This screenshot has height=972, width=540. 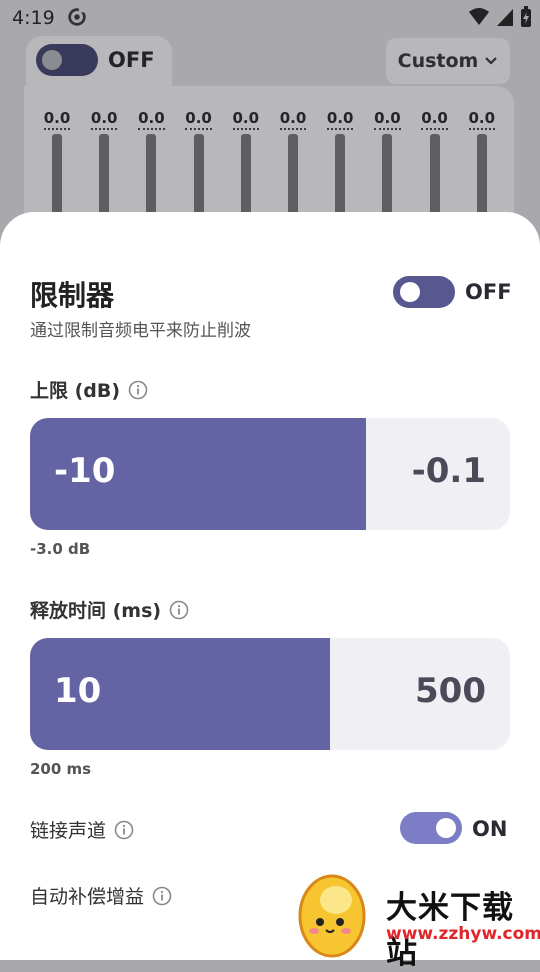 I want to click on eq-switch-label: OFF, so click(x=131, y=60).